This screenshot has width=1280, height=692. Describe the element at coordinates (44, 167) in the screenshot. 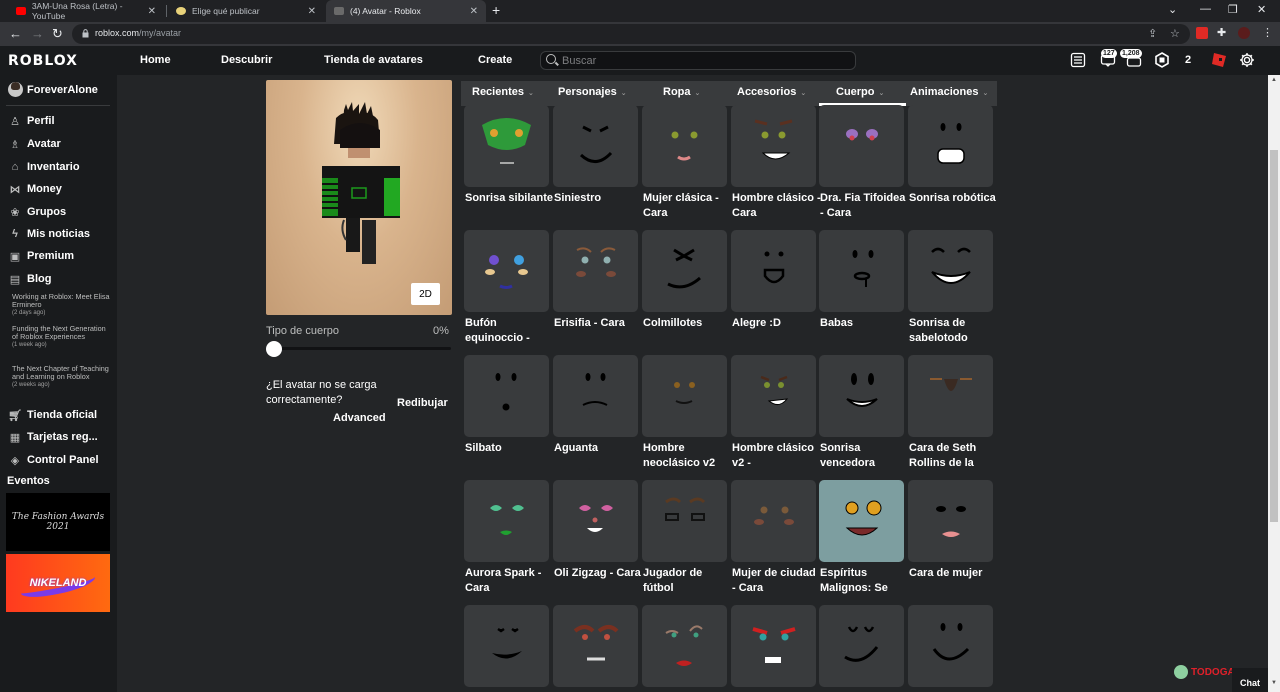

I see `sidebar-item-inventory: ⌂ Inventario` at that location.